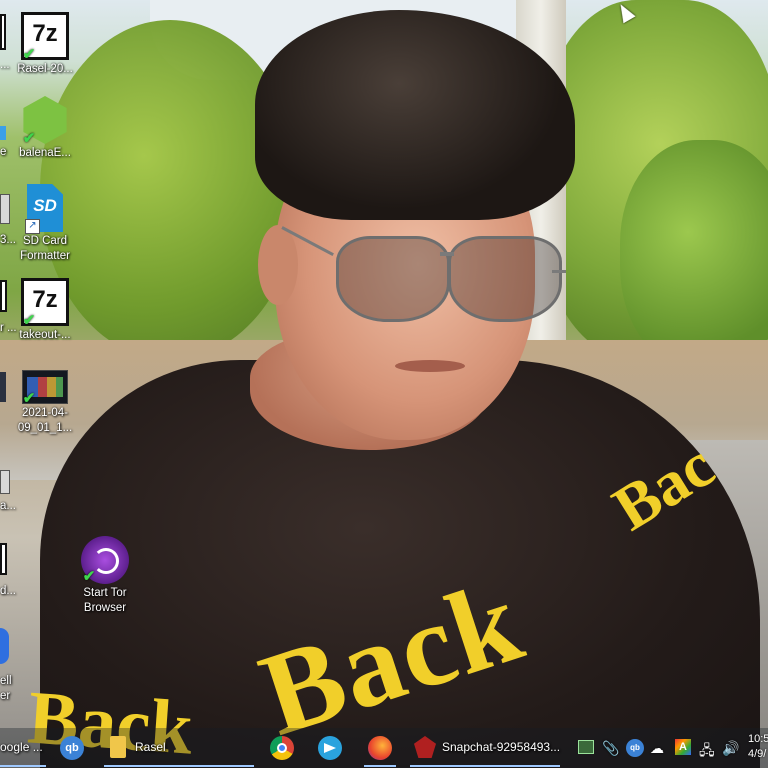  Describe the element at coordinates (635, 748) in the screenshot. I see `qbittorrent-tray-icon: qb` at that location.